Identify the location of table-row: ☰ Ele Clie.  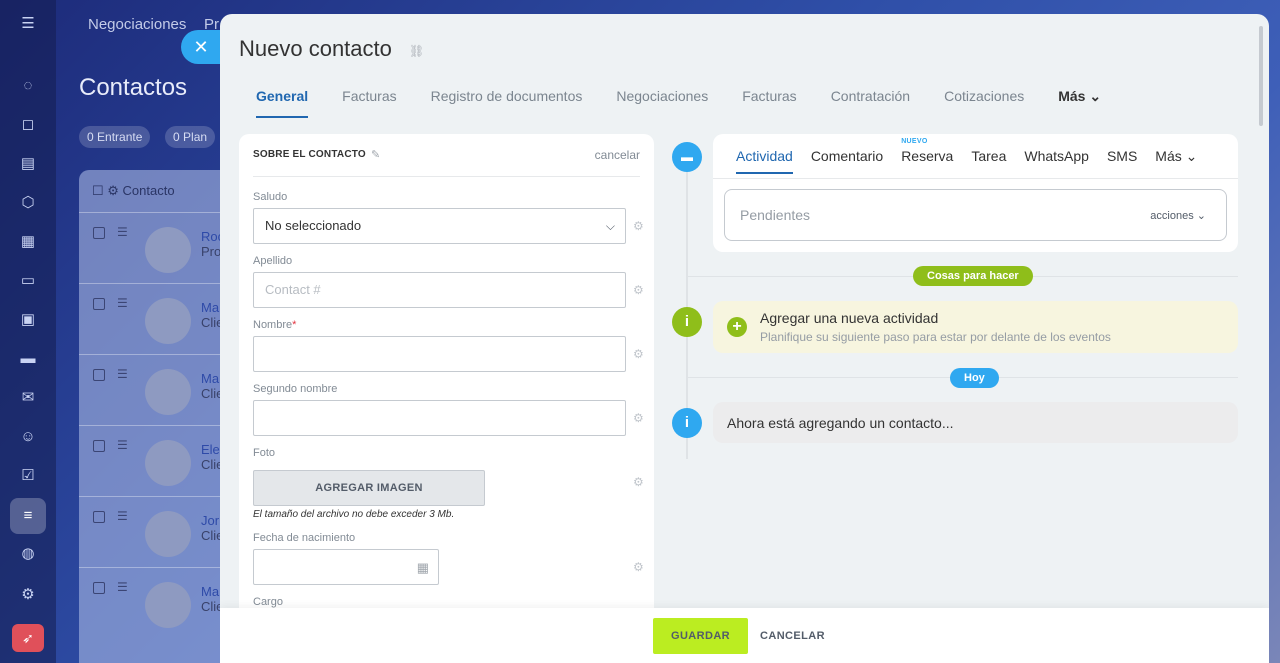
(154, 460).